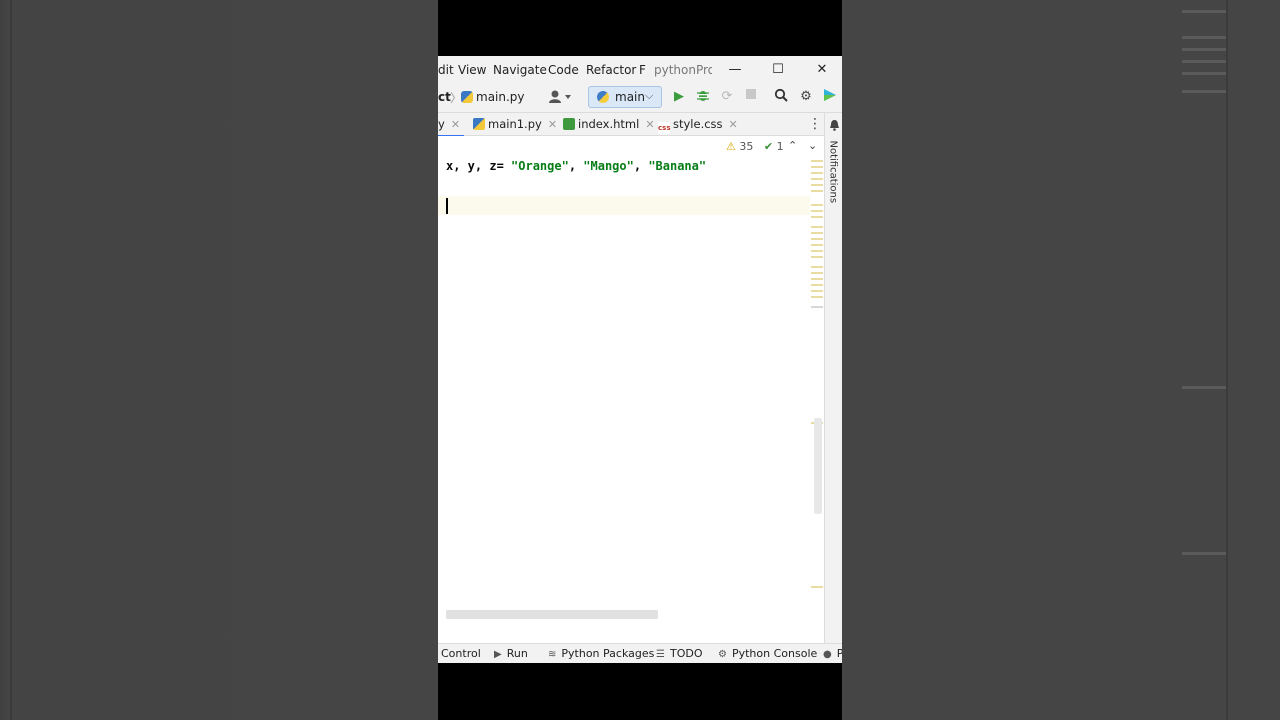  I want to click on bell-glyph-icon, so click(834, 125).